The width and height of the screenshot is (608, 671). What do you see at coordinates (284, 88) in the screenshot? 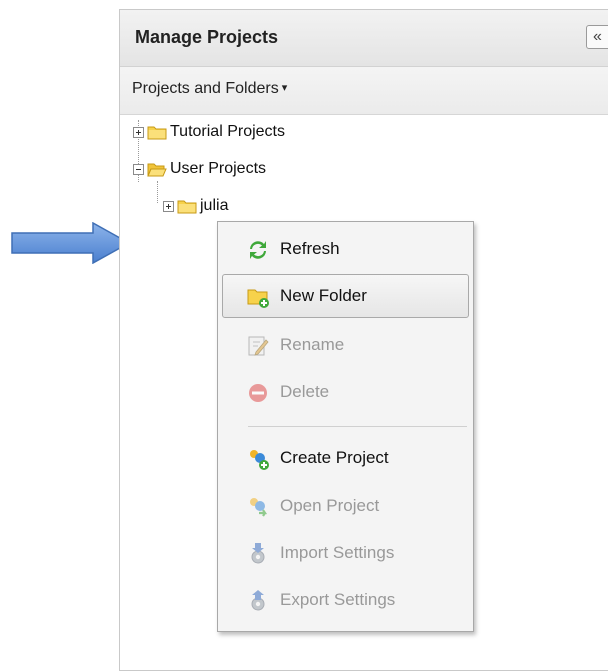
I see `caret-down-icon: ▾` at bounding box center [284, 88].